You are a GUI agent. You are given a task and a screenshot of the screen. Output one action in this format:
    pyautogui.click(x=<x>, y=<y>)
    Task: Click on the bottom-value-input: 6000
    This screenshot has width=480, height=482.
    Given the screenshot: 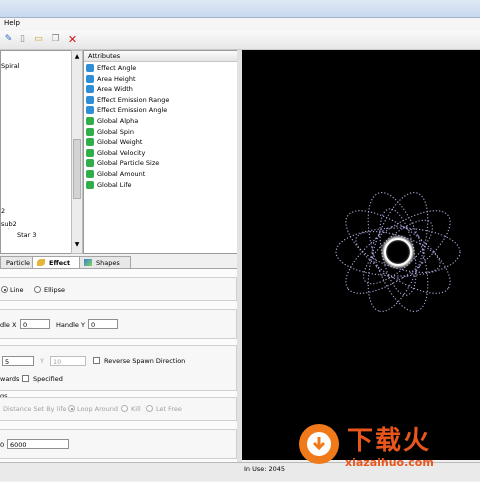 What is the action you would take?
    pyautogui.click(x=38, y=444)
    